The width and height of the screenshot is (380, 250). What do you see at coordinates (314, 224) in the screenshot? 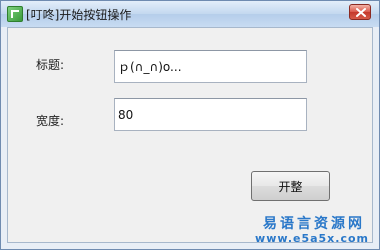
I see `watermark-cn: 易语言资源网` at bounding box center [314, 224].